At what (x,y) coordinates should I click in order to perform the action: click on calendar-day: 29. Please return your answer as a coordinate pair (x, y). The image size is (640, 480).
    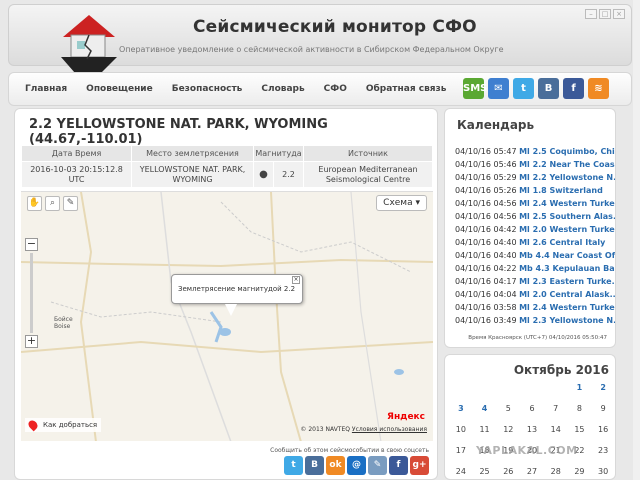
    Looking at the image, I should click on (579, 471).